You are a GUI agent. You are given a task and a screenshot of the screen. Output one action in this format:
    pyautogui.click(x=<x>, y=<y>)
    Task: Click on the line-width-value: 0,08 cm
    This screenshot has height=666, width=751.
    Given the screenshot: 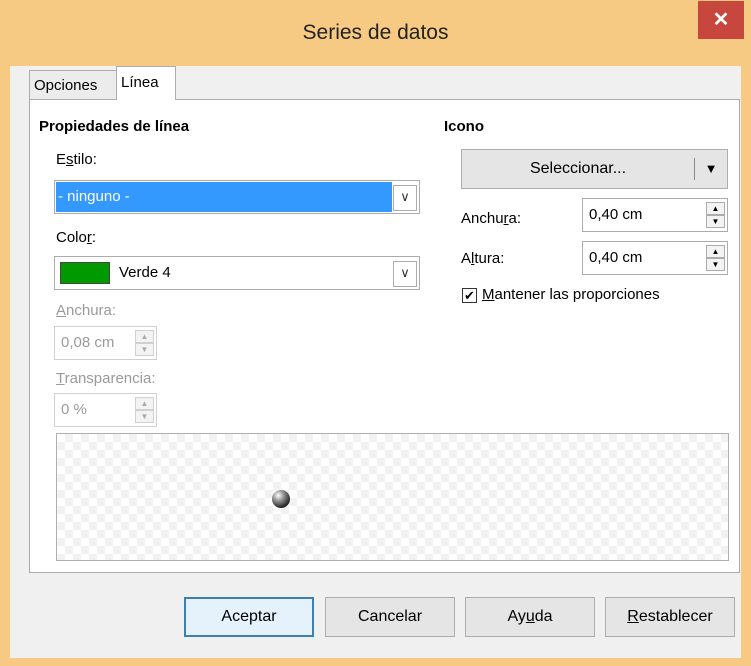 What is the action you would take?
    pyautogui.click(x=88, y=342)
    